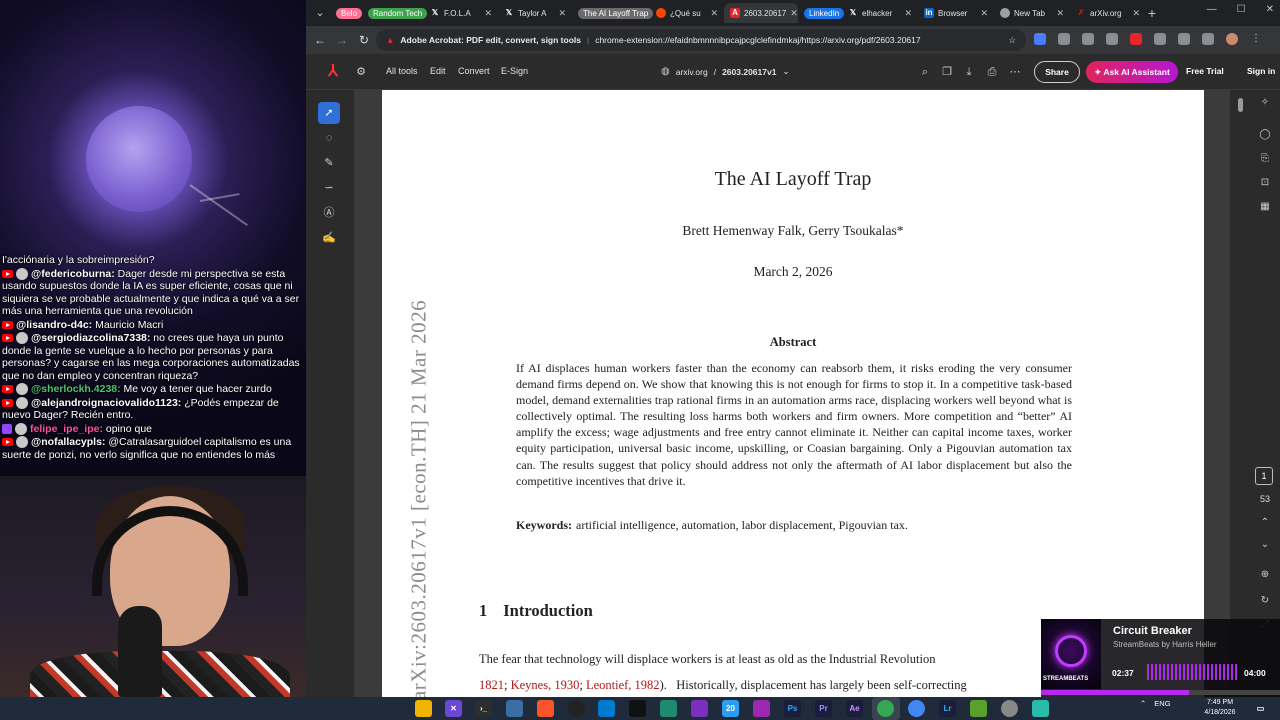  I want to click on chevron-up-icon: ⌃, so click(1265, 523).